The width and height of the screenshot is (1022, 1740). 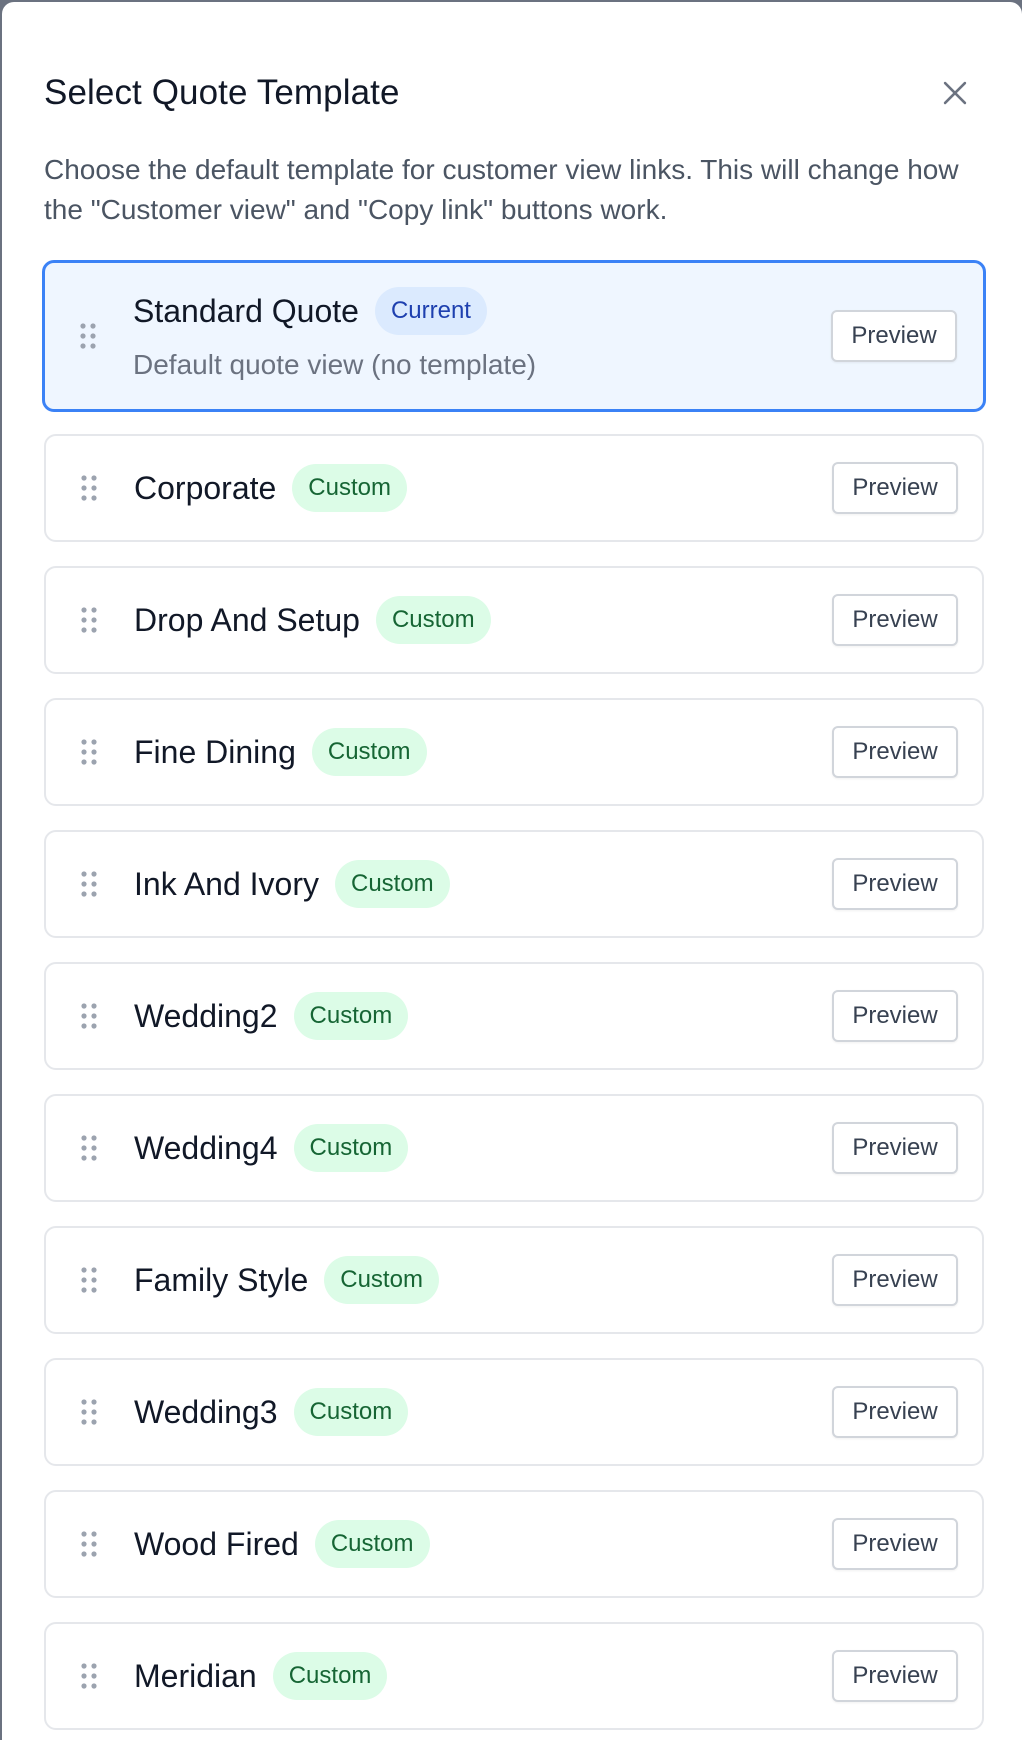 What do you see at coordinates (261, 1676) in the screenshot?
I see `template-header: Meridian Custom` at bounding box center [261, 1676].